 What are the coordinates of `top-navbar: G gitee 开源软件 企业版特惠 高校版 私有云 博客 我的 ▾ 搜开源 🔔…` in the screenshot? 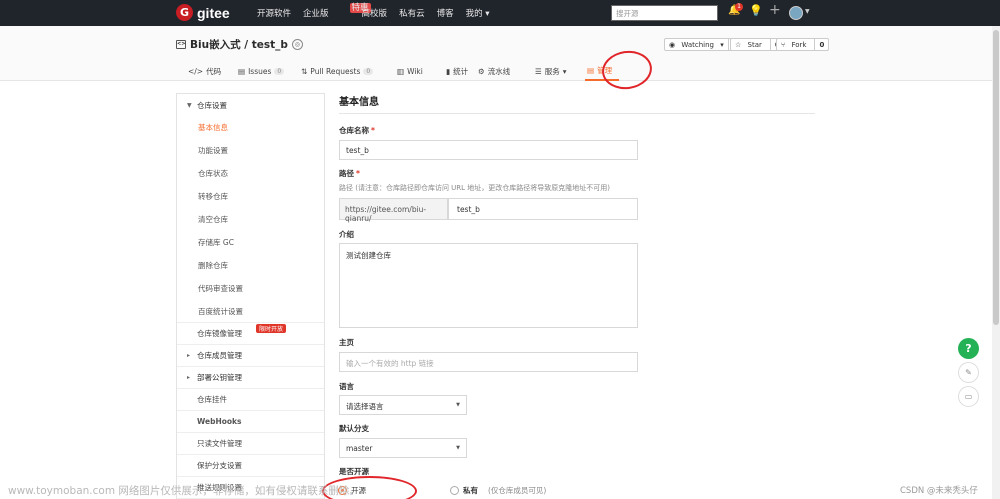 It's located at (500, 13).